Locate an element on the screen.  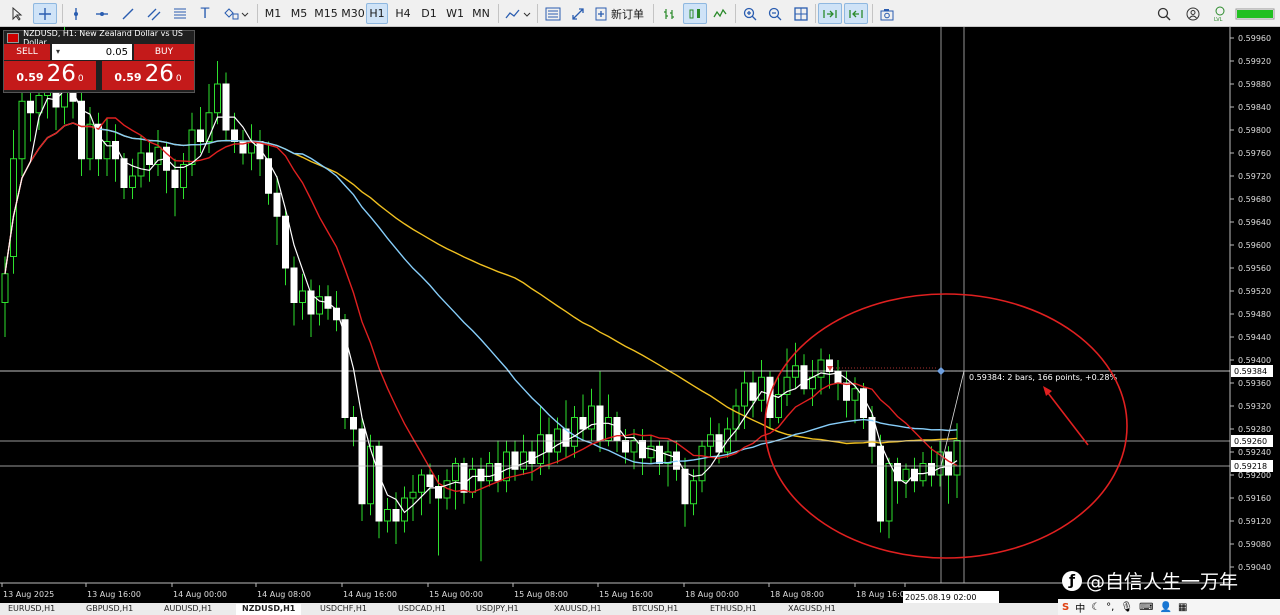
trade-controls: SELL ▾ 0.05 BUY 0.59 26 0 0.59 26 0 is located at coordinates (99, 69).